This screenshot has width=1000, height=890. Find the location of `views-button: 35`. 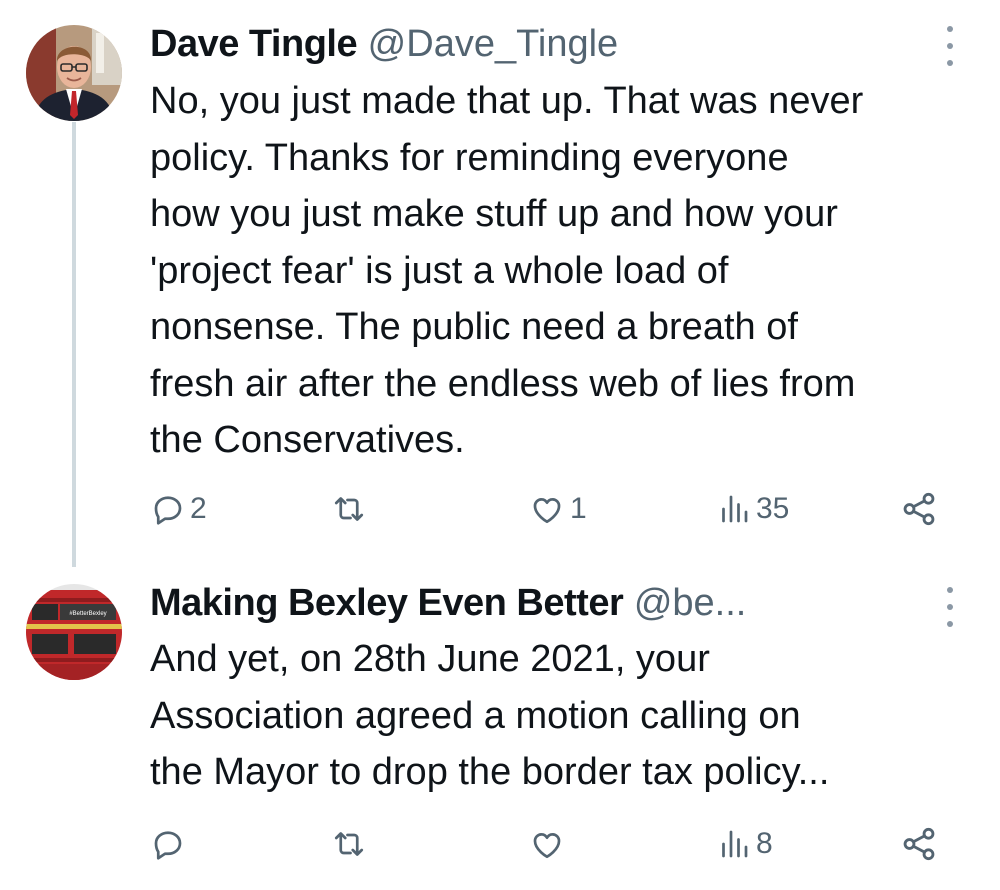

views-button: 35 is located at coordinates (752, 509).